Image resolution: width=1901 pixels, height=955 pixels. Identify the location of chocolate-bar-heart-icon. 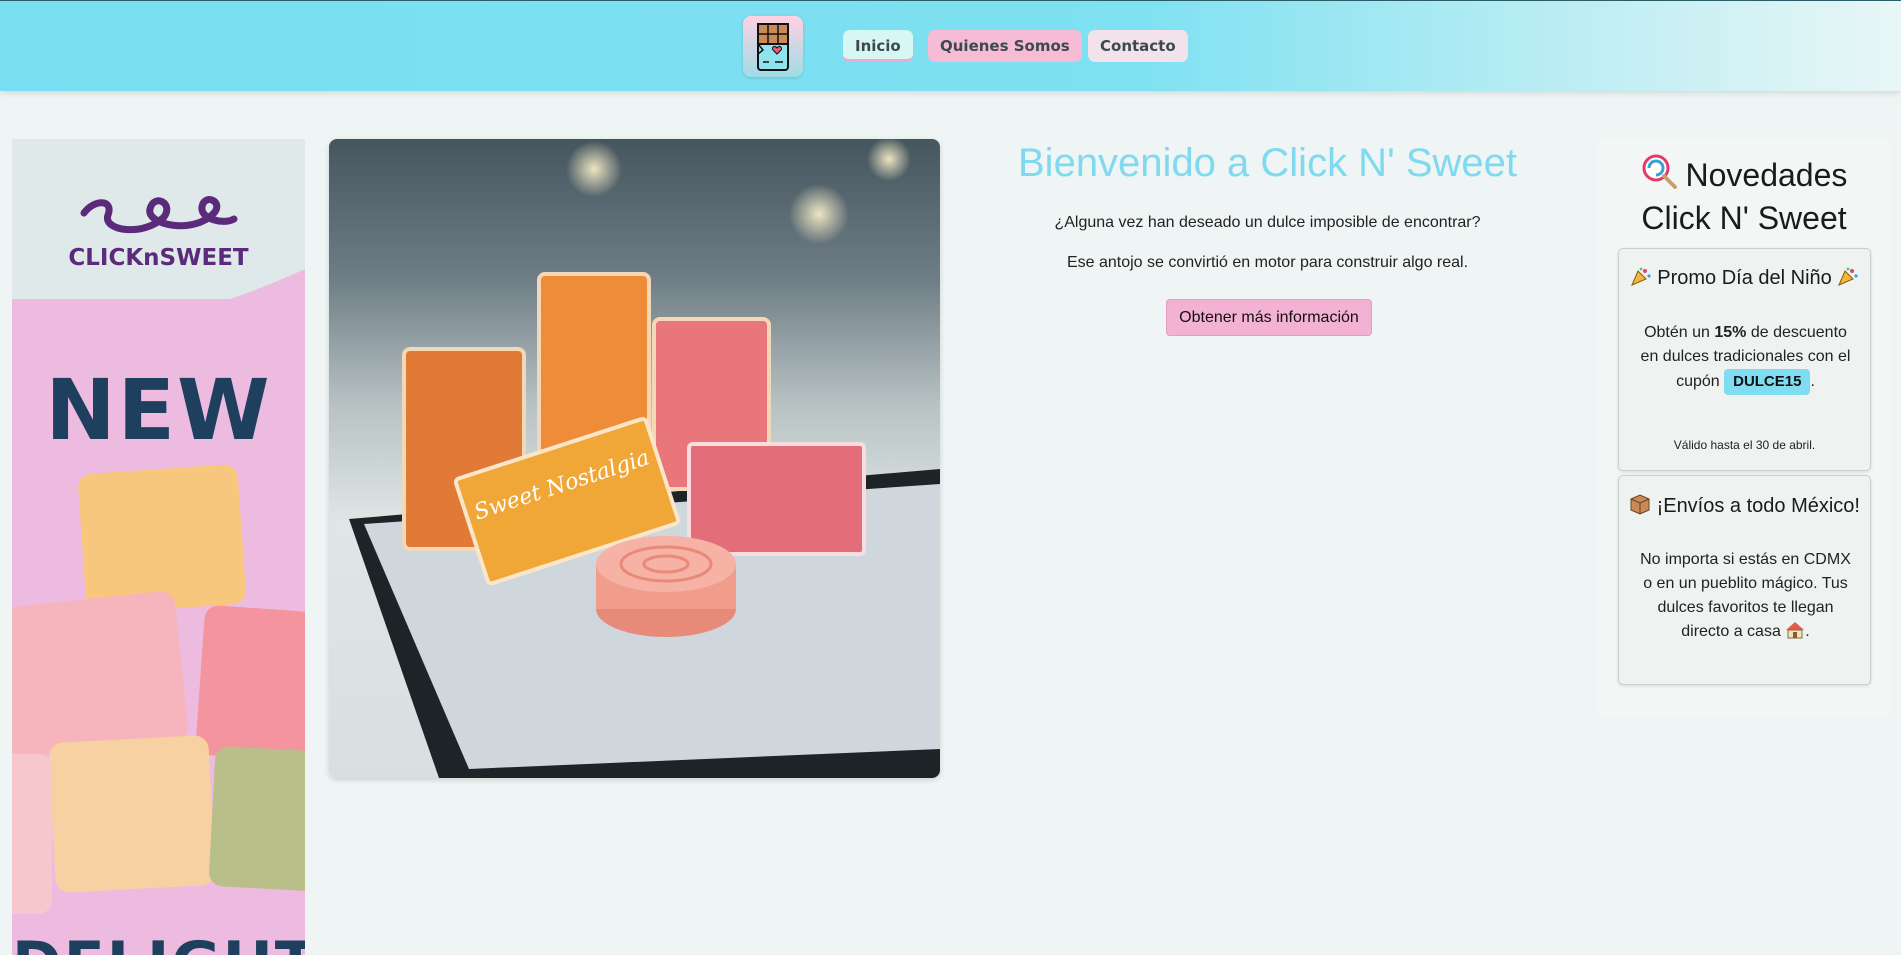
(773, 46).